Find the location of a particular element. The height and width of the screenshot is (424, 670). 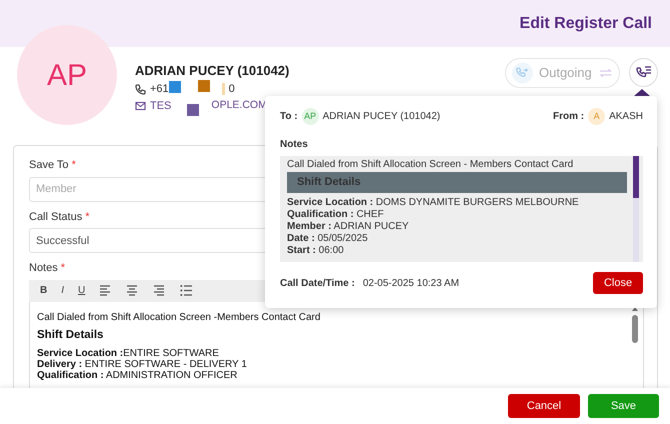

to-label: To : is located at coordinates (289, 117).